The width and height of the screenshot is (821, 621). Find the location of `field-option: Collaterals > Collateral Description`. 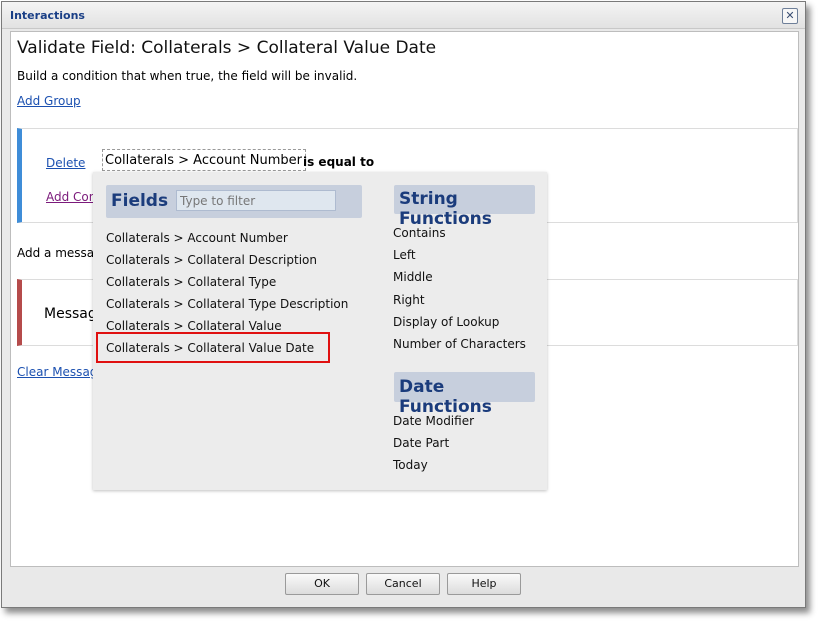

field-option: Collaterals > Collateral Description is located at coordinates (211, 260).